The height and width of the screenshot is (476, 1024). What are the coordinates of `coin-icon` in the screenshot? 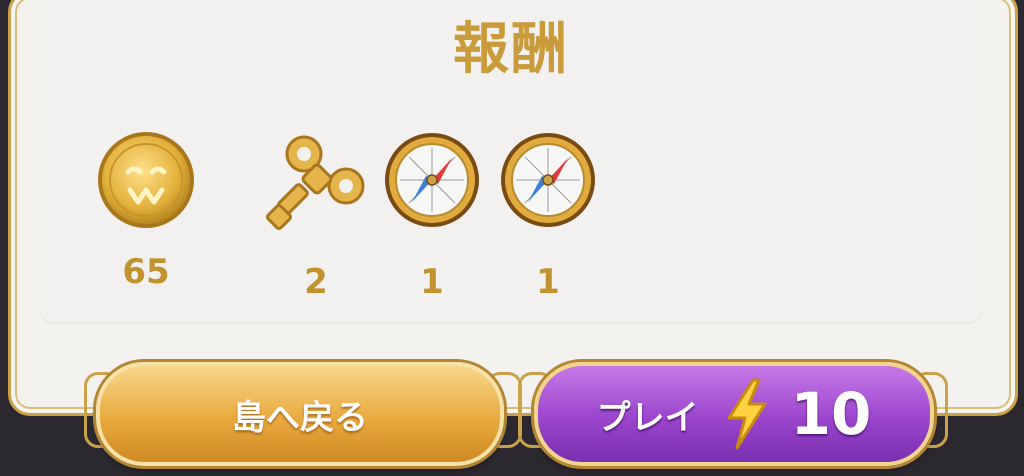 It's located at (146, 180).